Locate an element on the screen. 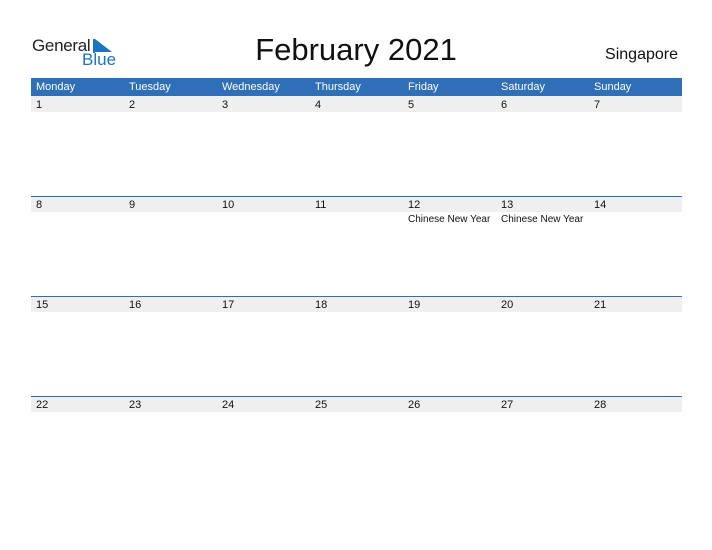 Image resolution: width=712 pixels, height=550 pixels. day-cell: 2 is located at coordinates (170, 146).